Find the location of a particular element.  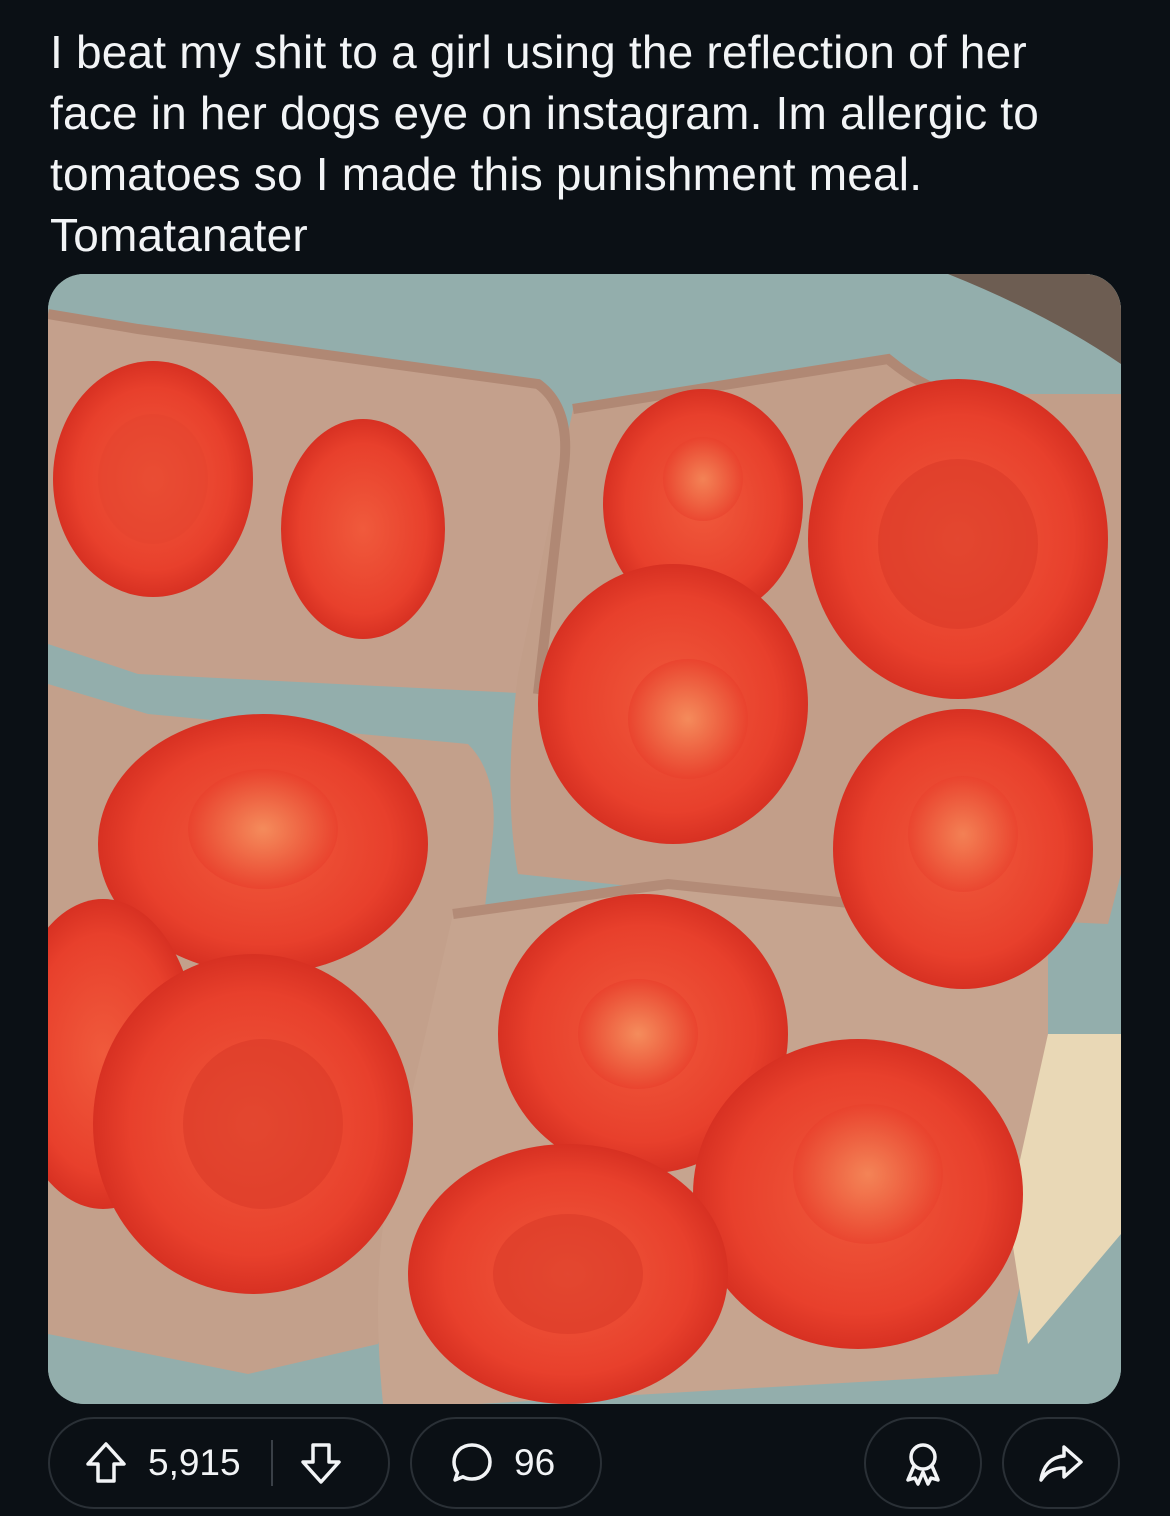

arrow-down-icon is located at coordinates (320, 1463).